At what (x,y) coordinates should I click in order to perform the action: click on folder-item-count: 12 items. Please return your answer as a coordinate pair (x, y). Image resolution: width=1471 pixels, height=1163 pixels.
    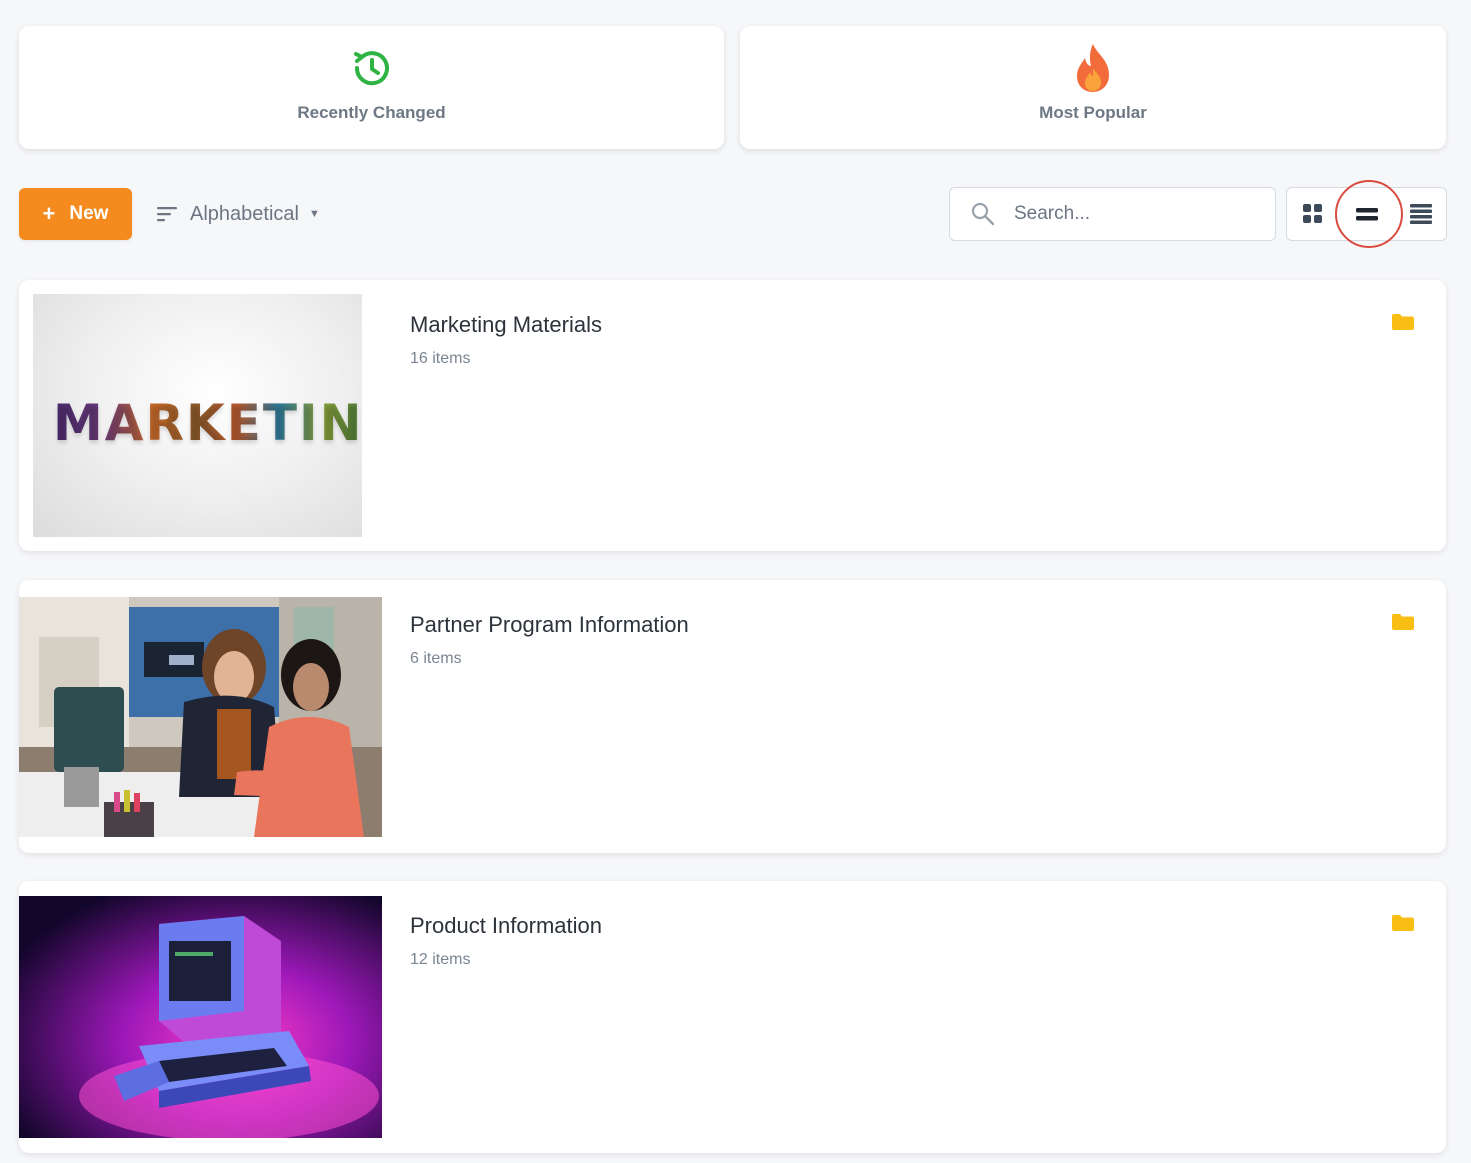
    Looking at the image, I should click on (440, 959).